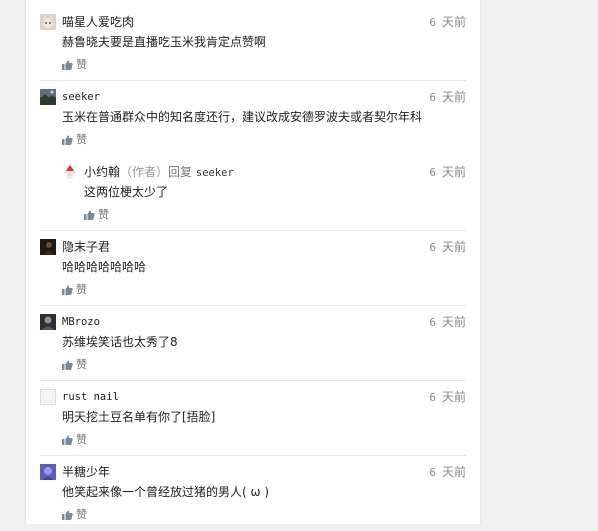 The height and width of the screenshot is (531, 598). What do you see at coordinates (90, 397) in the screenshot?
I see `comment-author: rust nail` at bounding box center [90, 397].